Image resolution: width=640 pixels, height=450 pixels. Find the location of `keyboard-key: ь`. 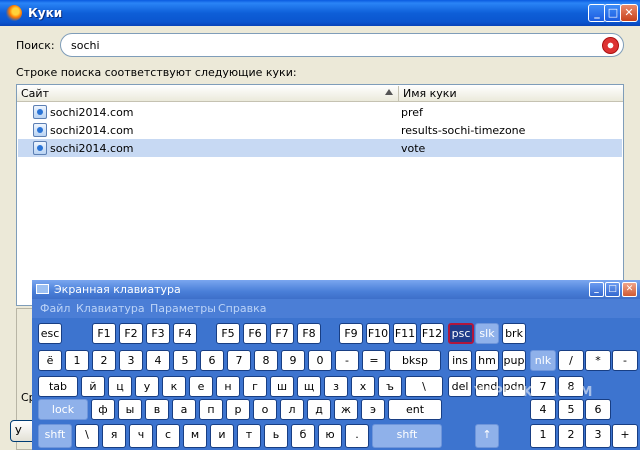

keyboard-key: ь is located at coordinates (276, 436).